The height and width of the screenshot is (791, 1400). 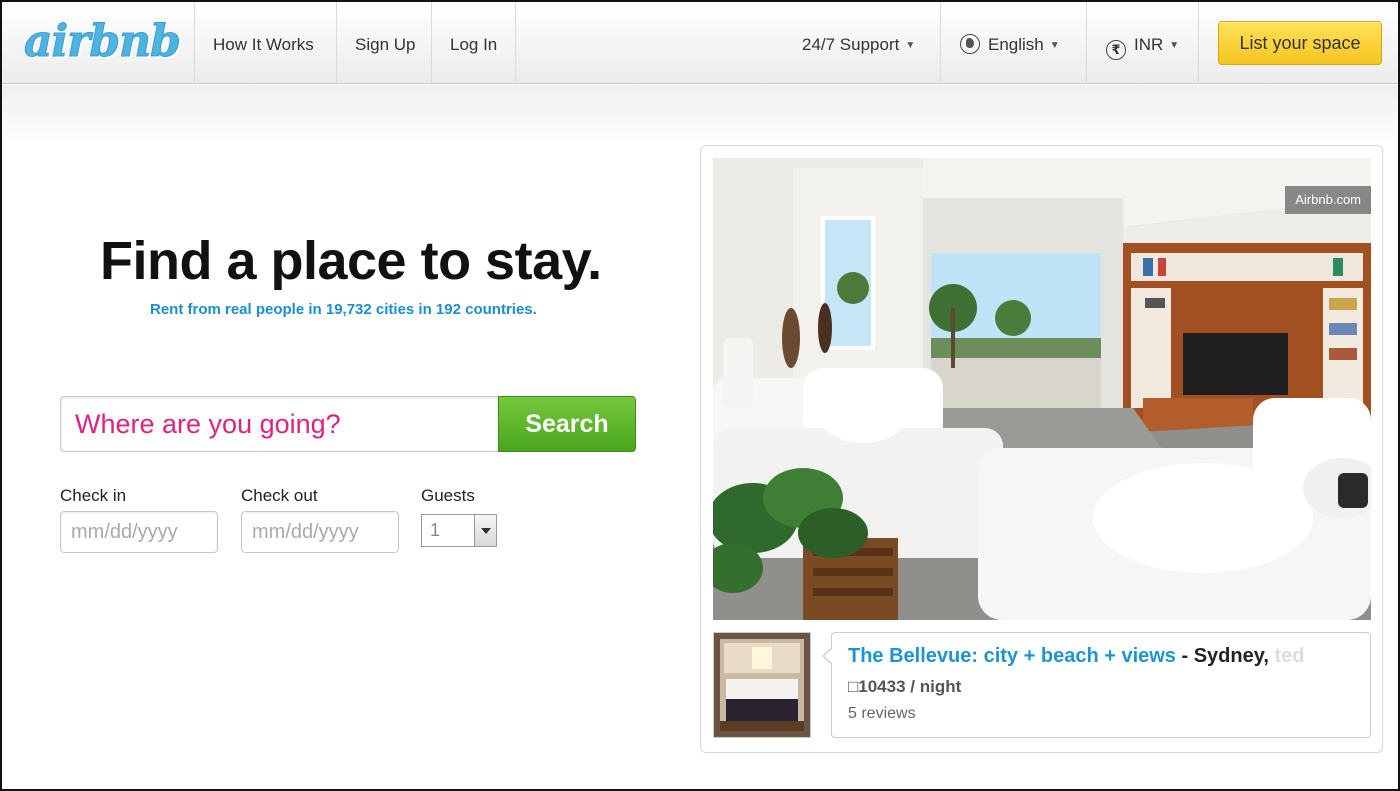 I want to click on airbnb-logo: airbnb, so click(x=103, y=42).